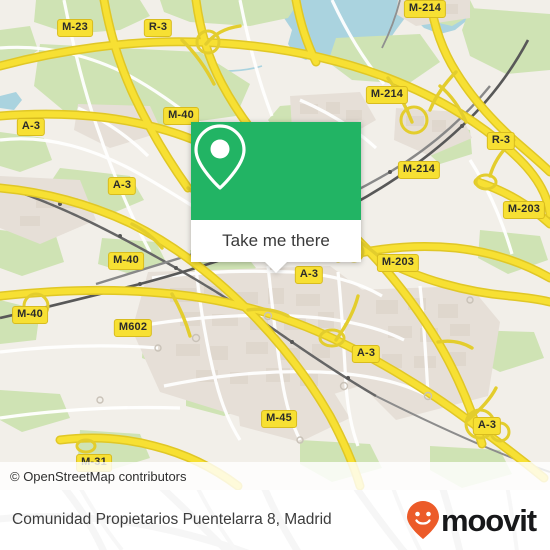 The height and width of the screenshot is (550, 550). I want to click on take-me-there-label: Take me there, so click(276, 240).